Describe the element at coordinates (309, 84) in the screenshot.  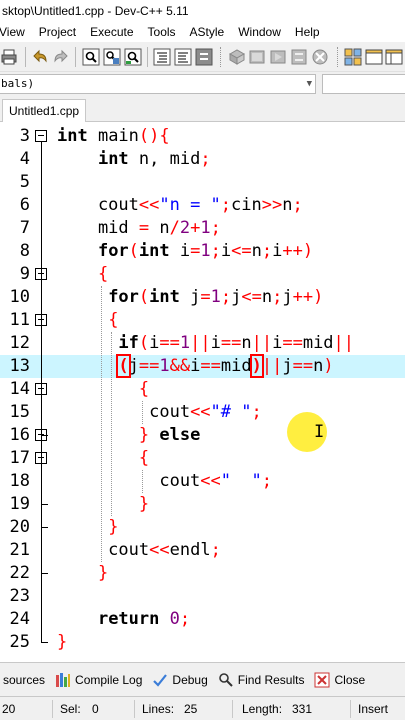
I see `chevron-down-icon: ▼` at that location.